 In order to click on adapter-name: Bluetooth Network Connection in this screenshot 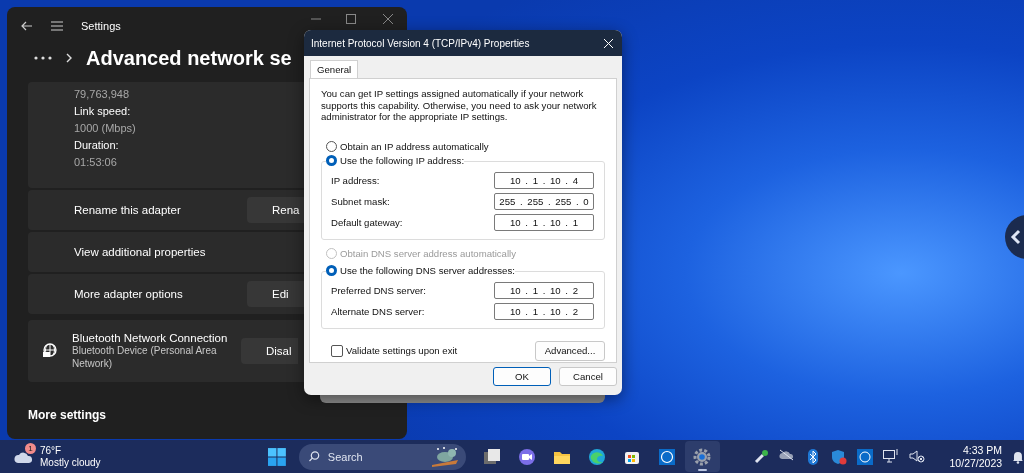, I will do `click(150, 338)`.